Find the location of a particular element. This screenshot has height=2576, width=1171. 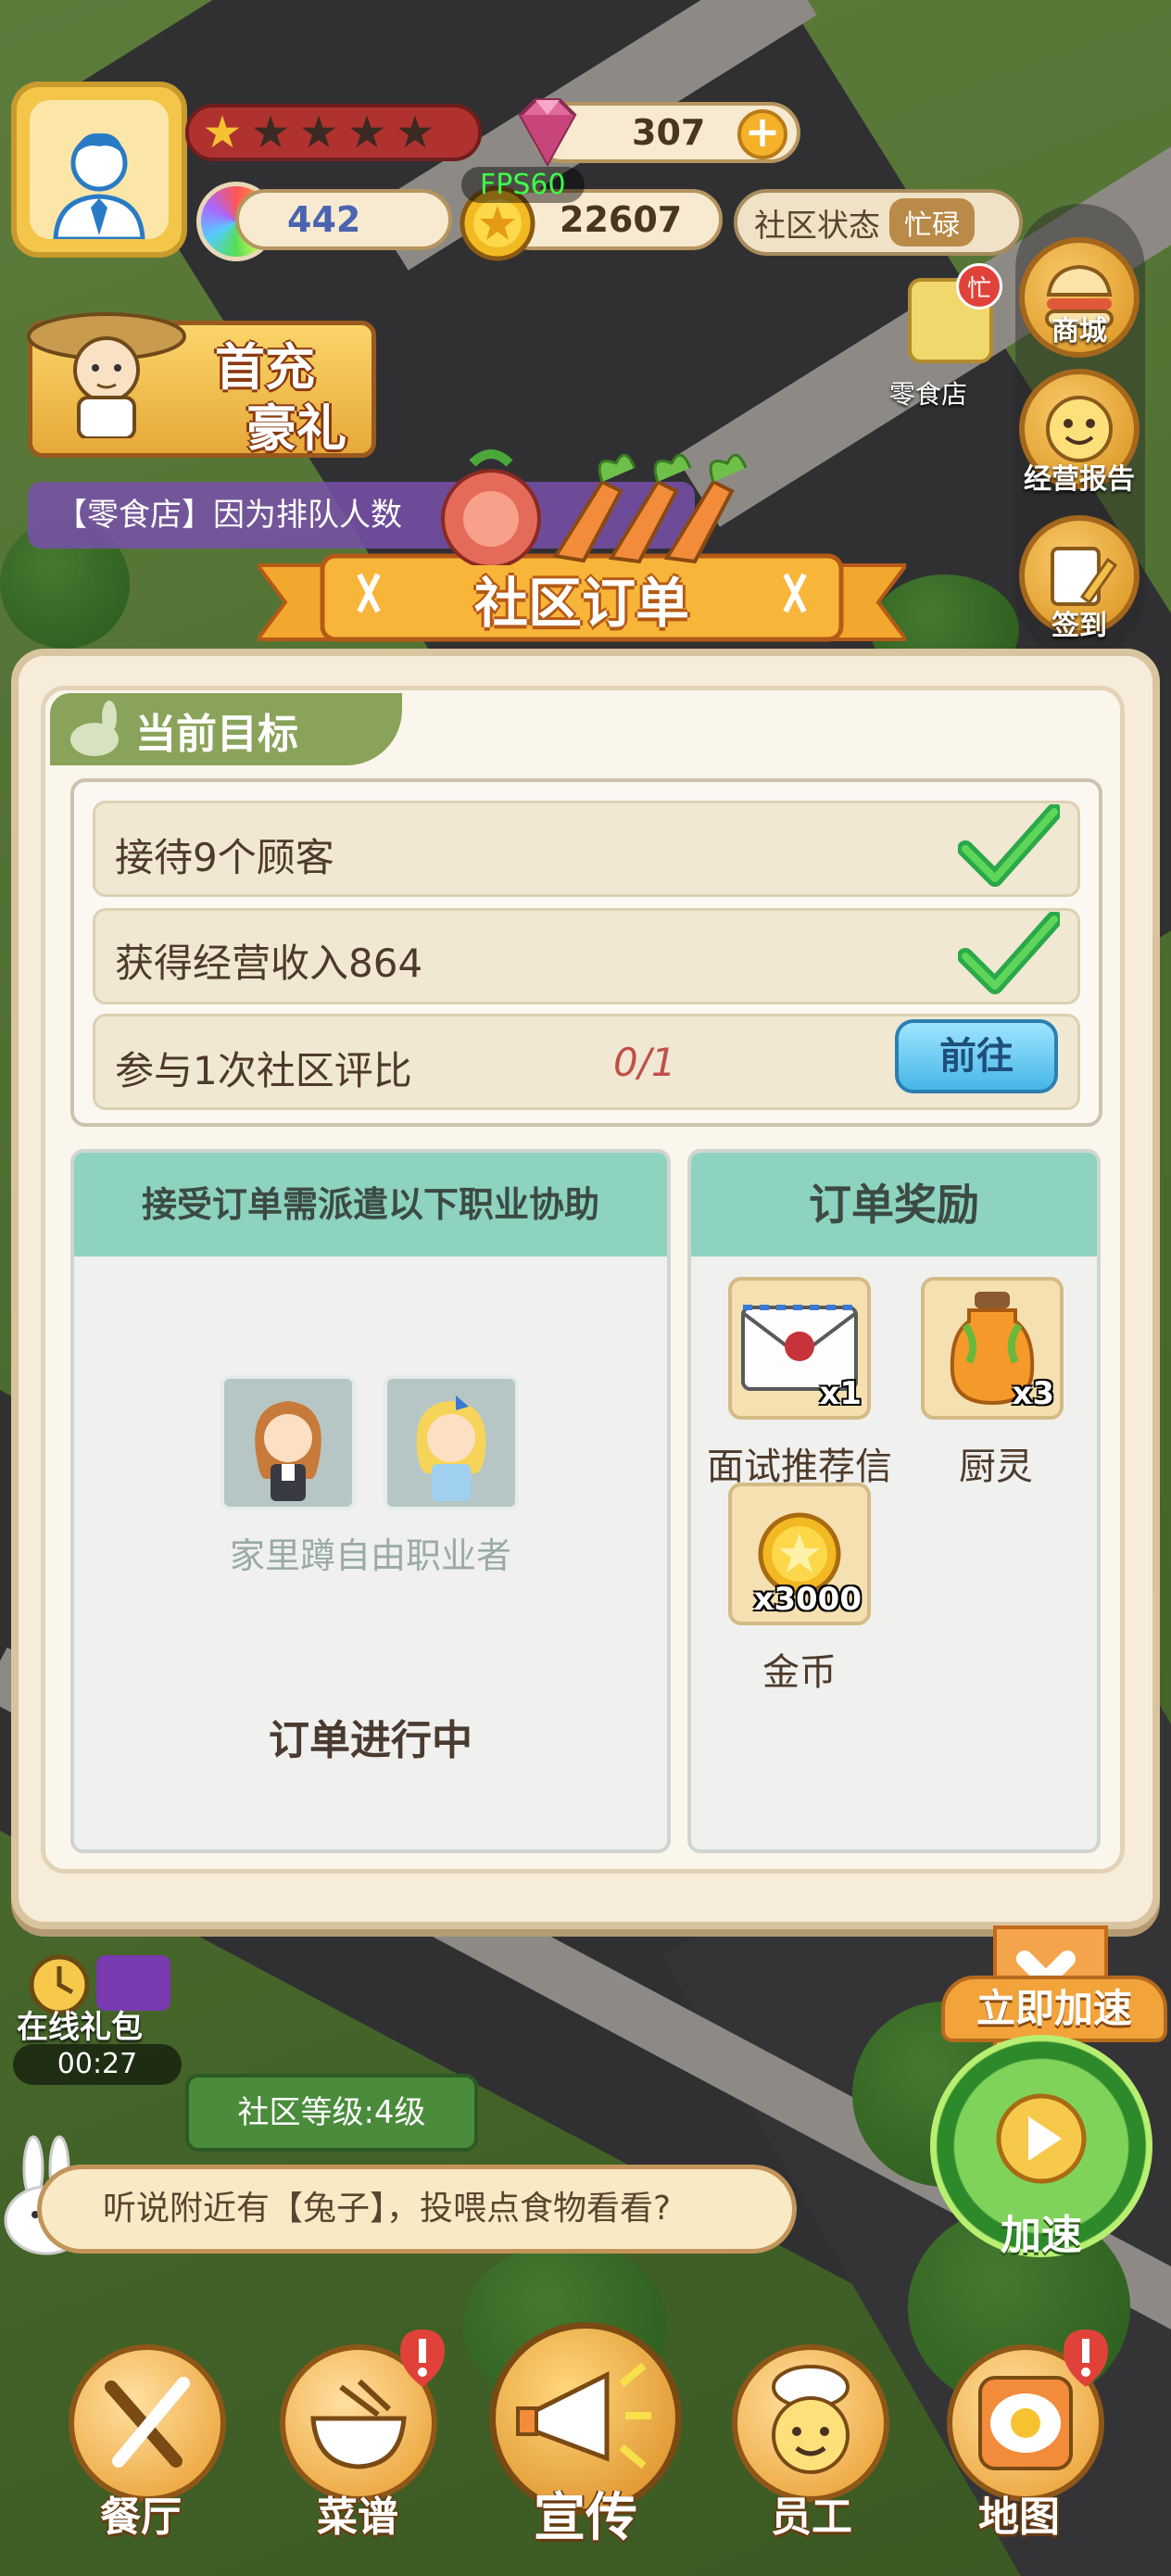

goal-text: 接待9个顾客 is located at coordinates (225, 857).